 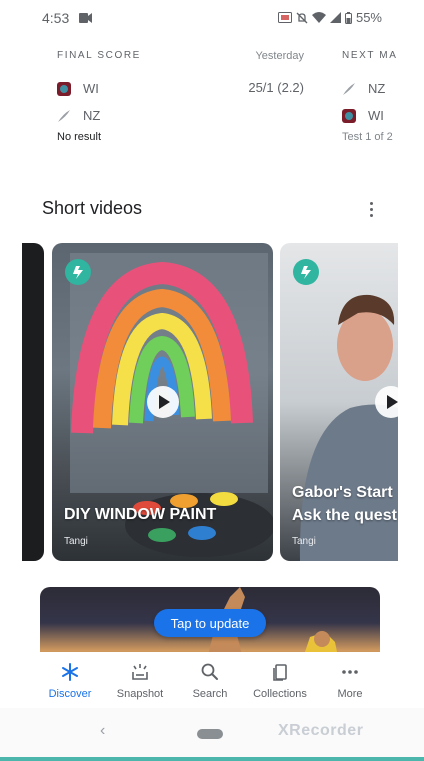 I want to click on nav-more: More, so click(x=350, y=681).